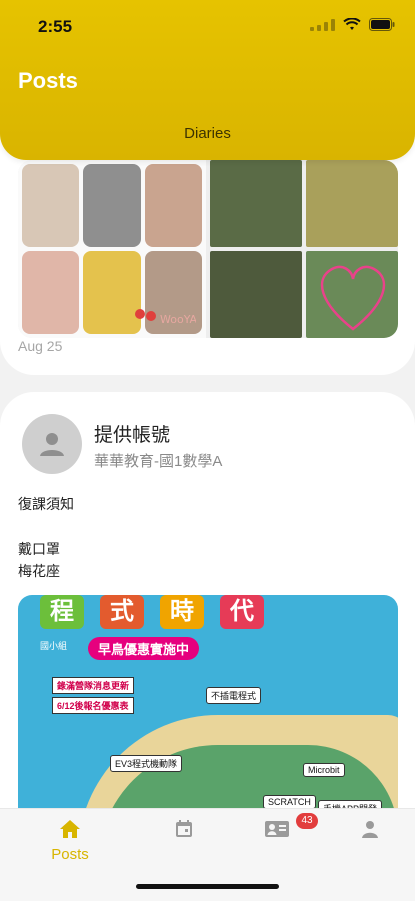  I want to click on tab-profile, so click(370, 831).